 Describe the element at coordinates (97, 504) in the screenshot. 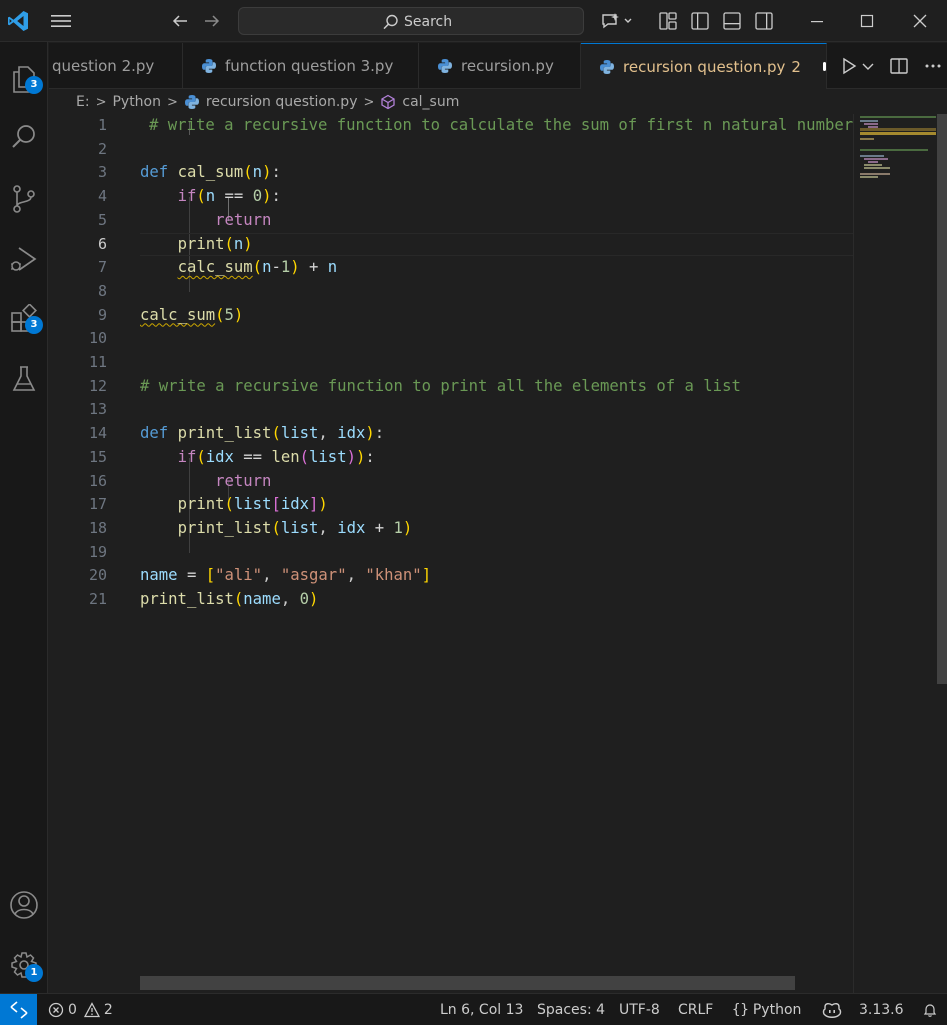

I see `line-number: 17` at that location.